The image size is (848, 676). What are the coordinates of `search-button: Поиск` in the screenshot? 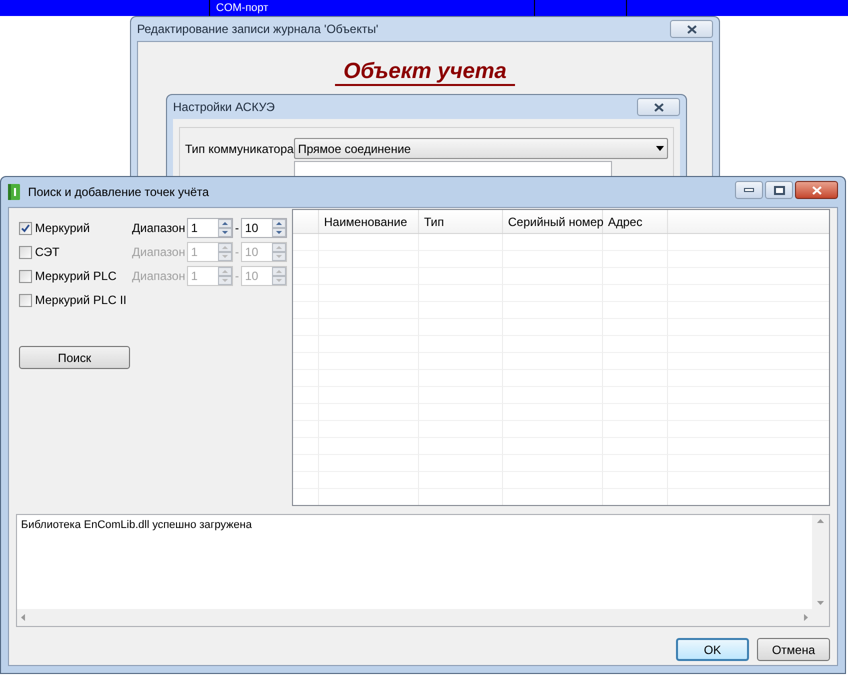 It's located at (74, 357).